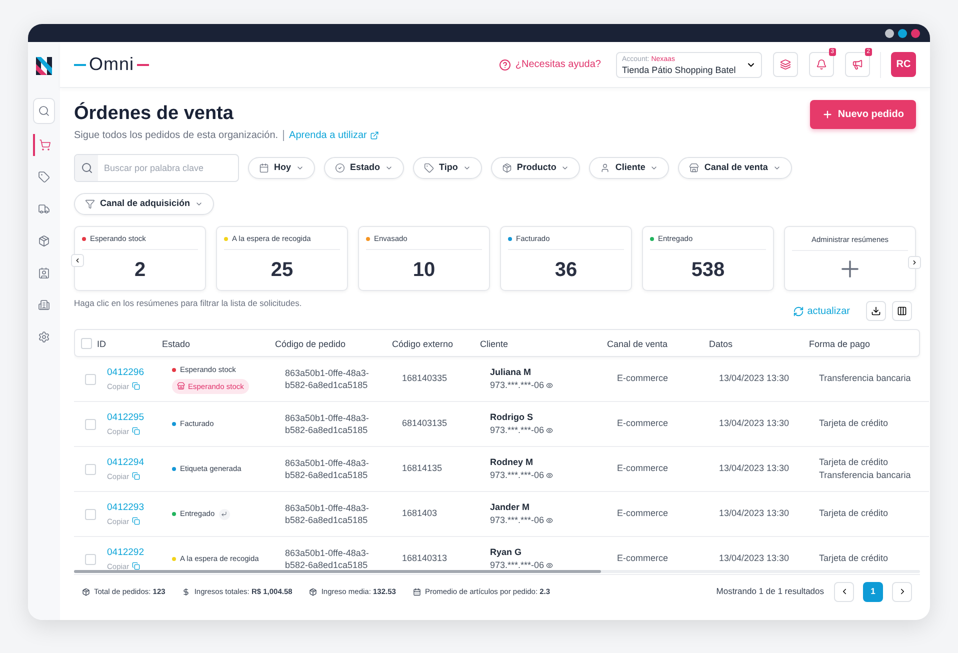  Describe the element at coordinates (605, 168) in the screenshot. I see `user-icon` at that location.